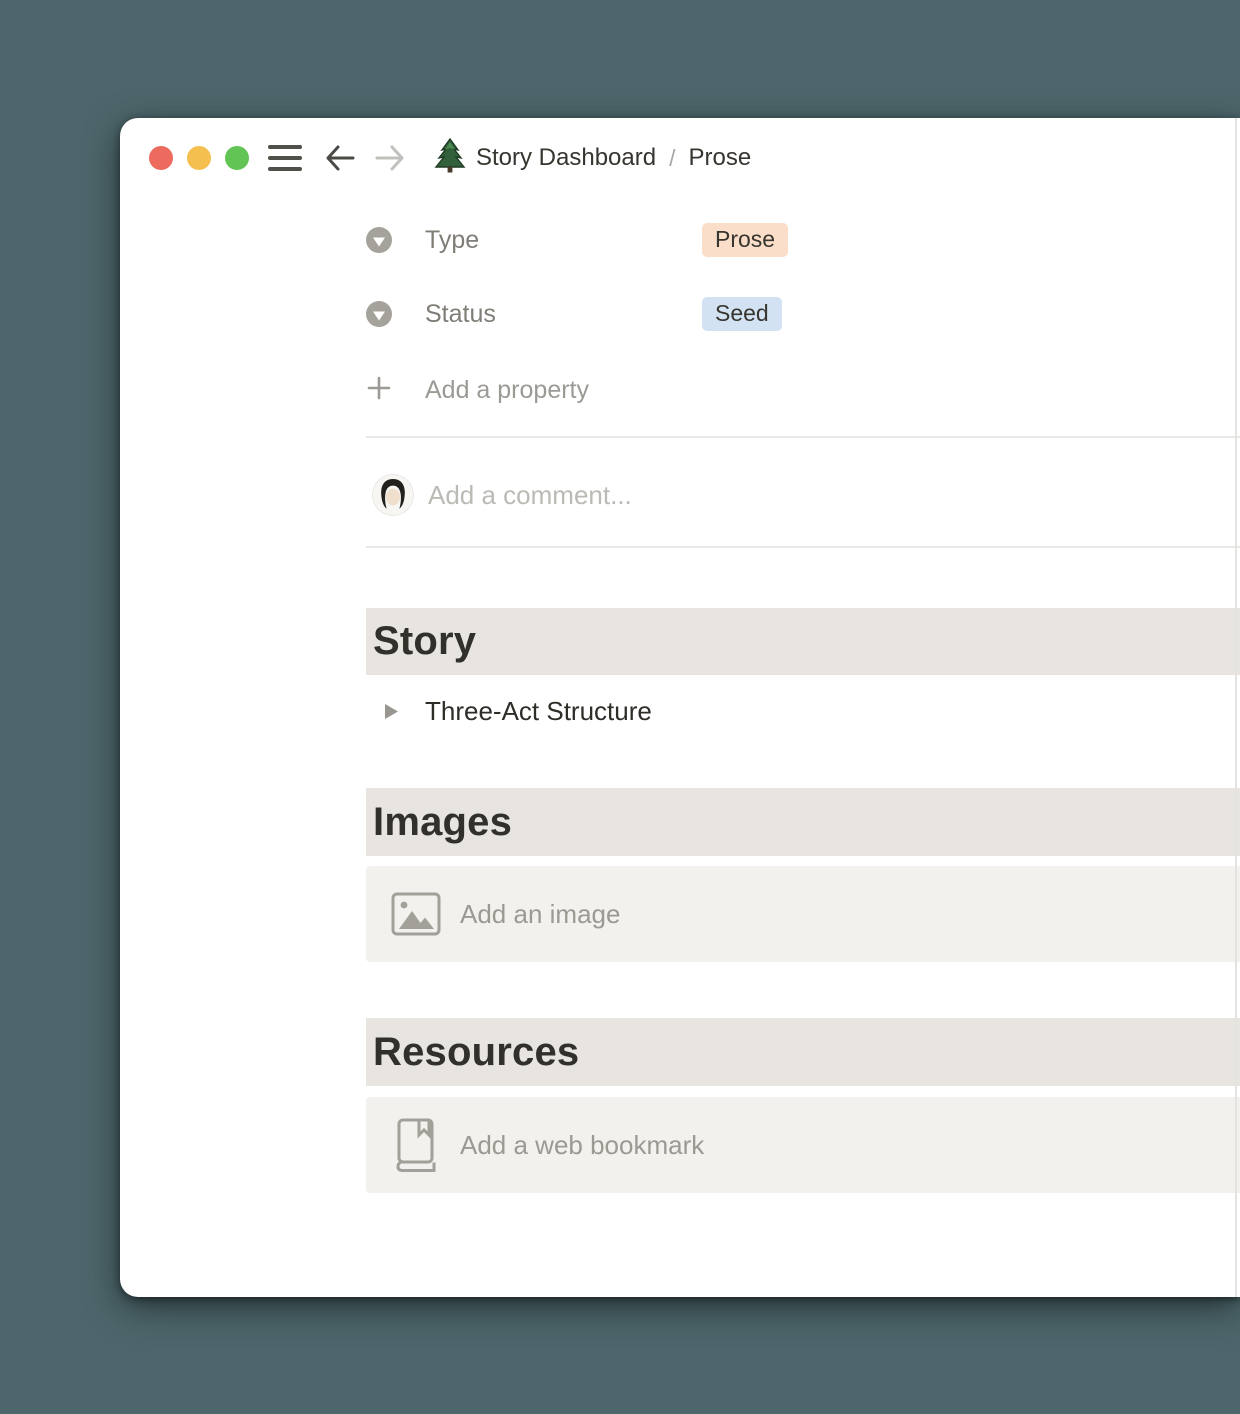  Describe the element at coordinates (476, 1051) in the screenshot. I see `heading-resources: Resources` at that location.